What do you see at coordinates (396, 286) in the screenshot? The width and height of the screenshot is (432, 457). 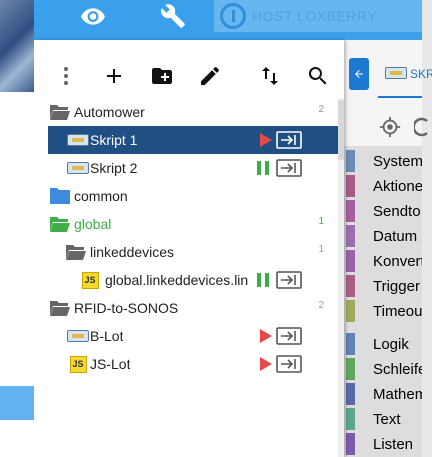 I see `category-label: Trigger` at bounding box center [396, 286].